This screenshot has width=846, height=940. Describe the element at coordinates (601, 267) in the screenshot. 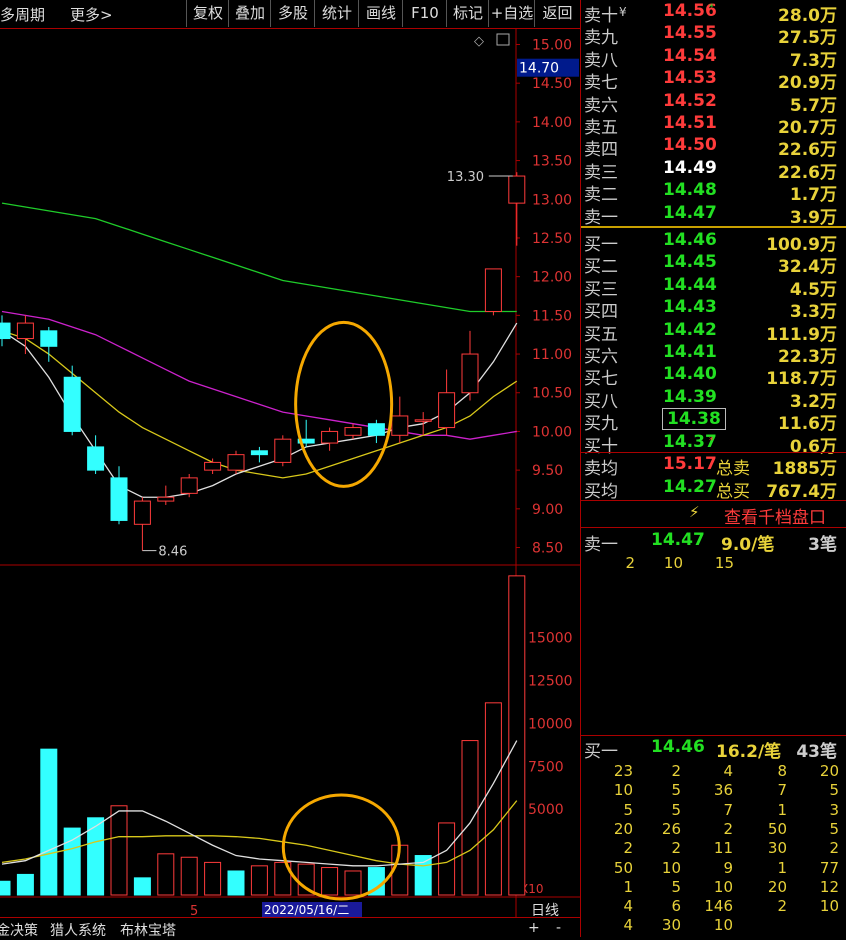

I see `bid-label: 买二` at that location.